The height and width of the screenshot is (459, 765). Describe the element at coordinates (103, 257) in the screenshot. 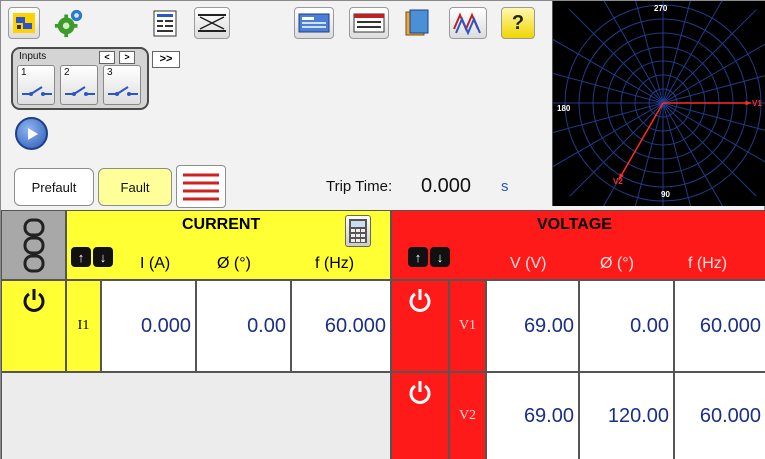

I see `current-down-arrow-icon: ↓` at that location.